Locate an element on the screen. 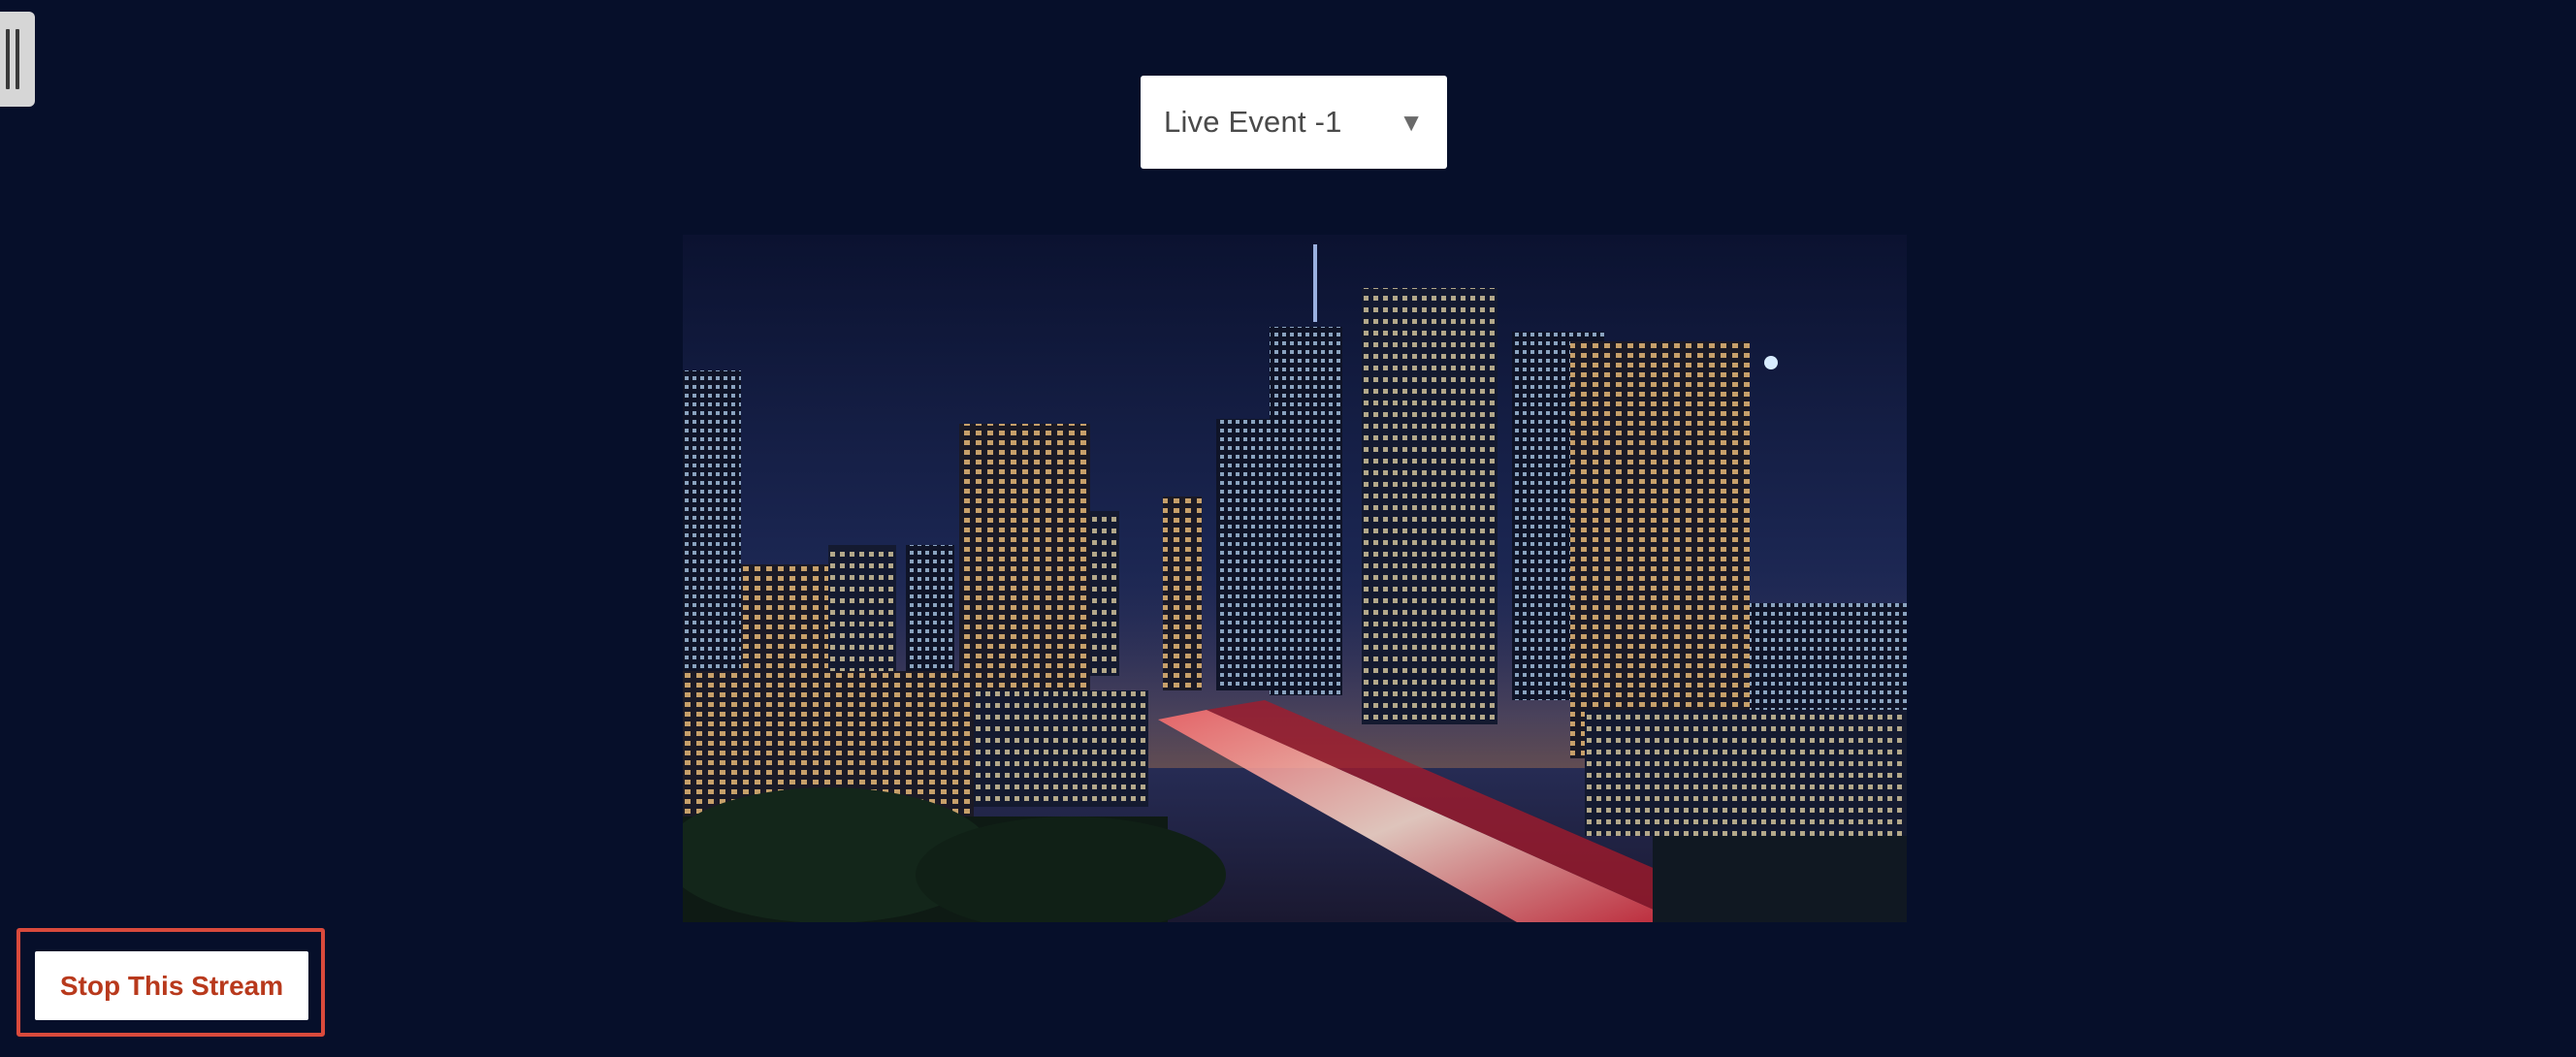 The width and height of the screenshot is (2576, 1057). drag-handle-icon is located at coordinates (12, 59).